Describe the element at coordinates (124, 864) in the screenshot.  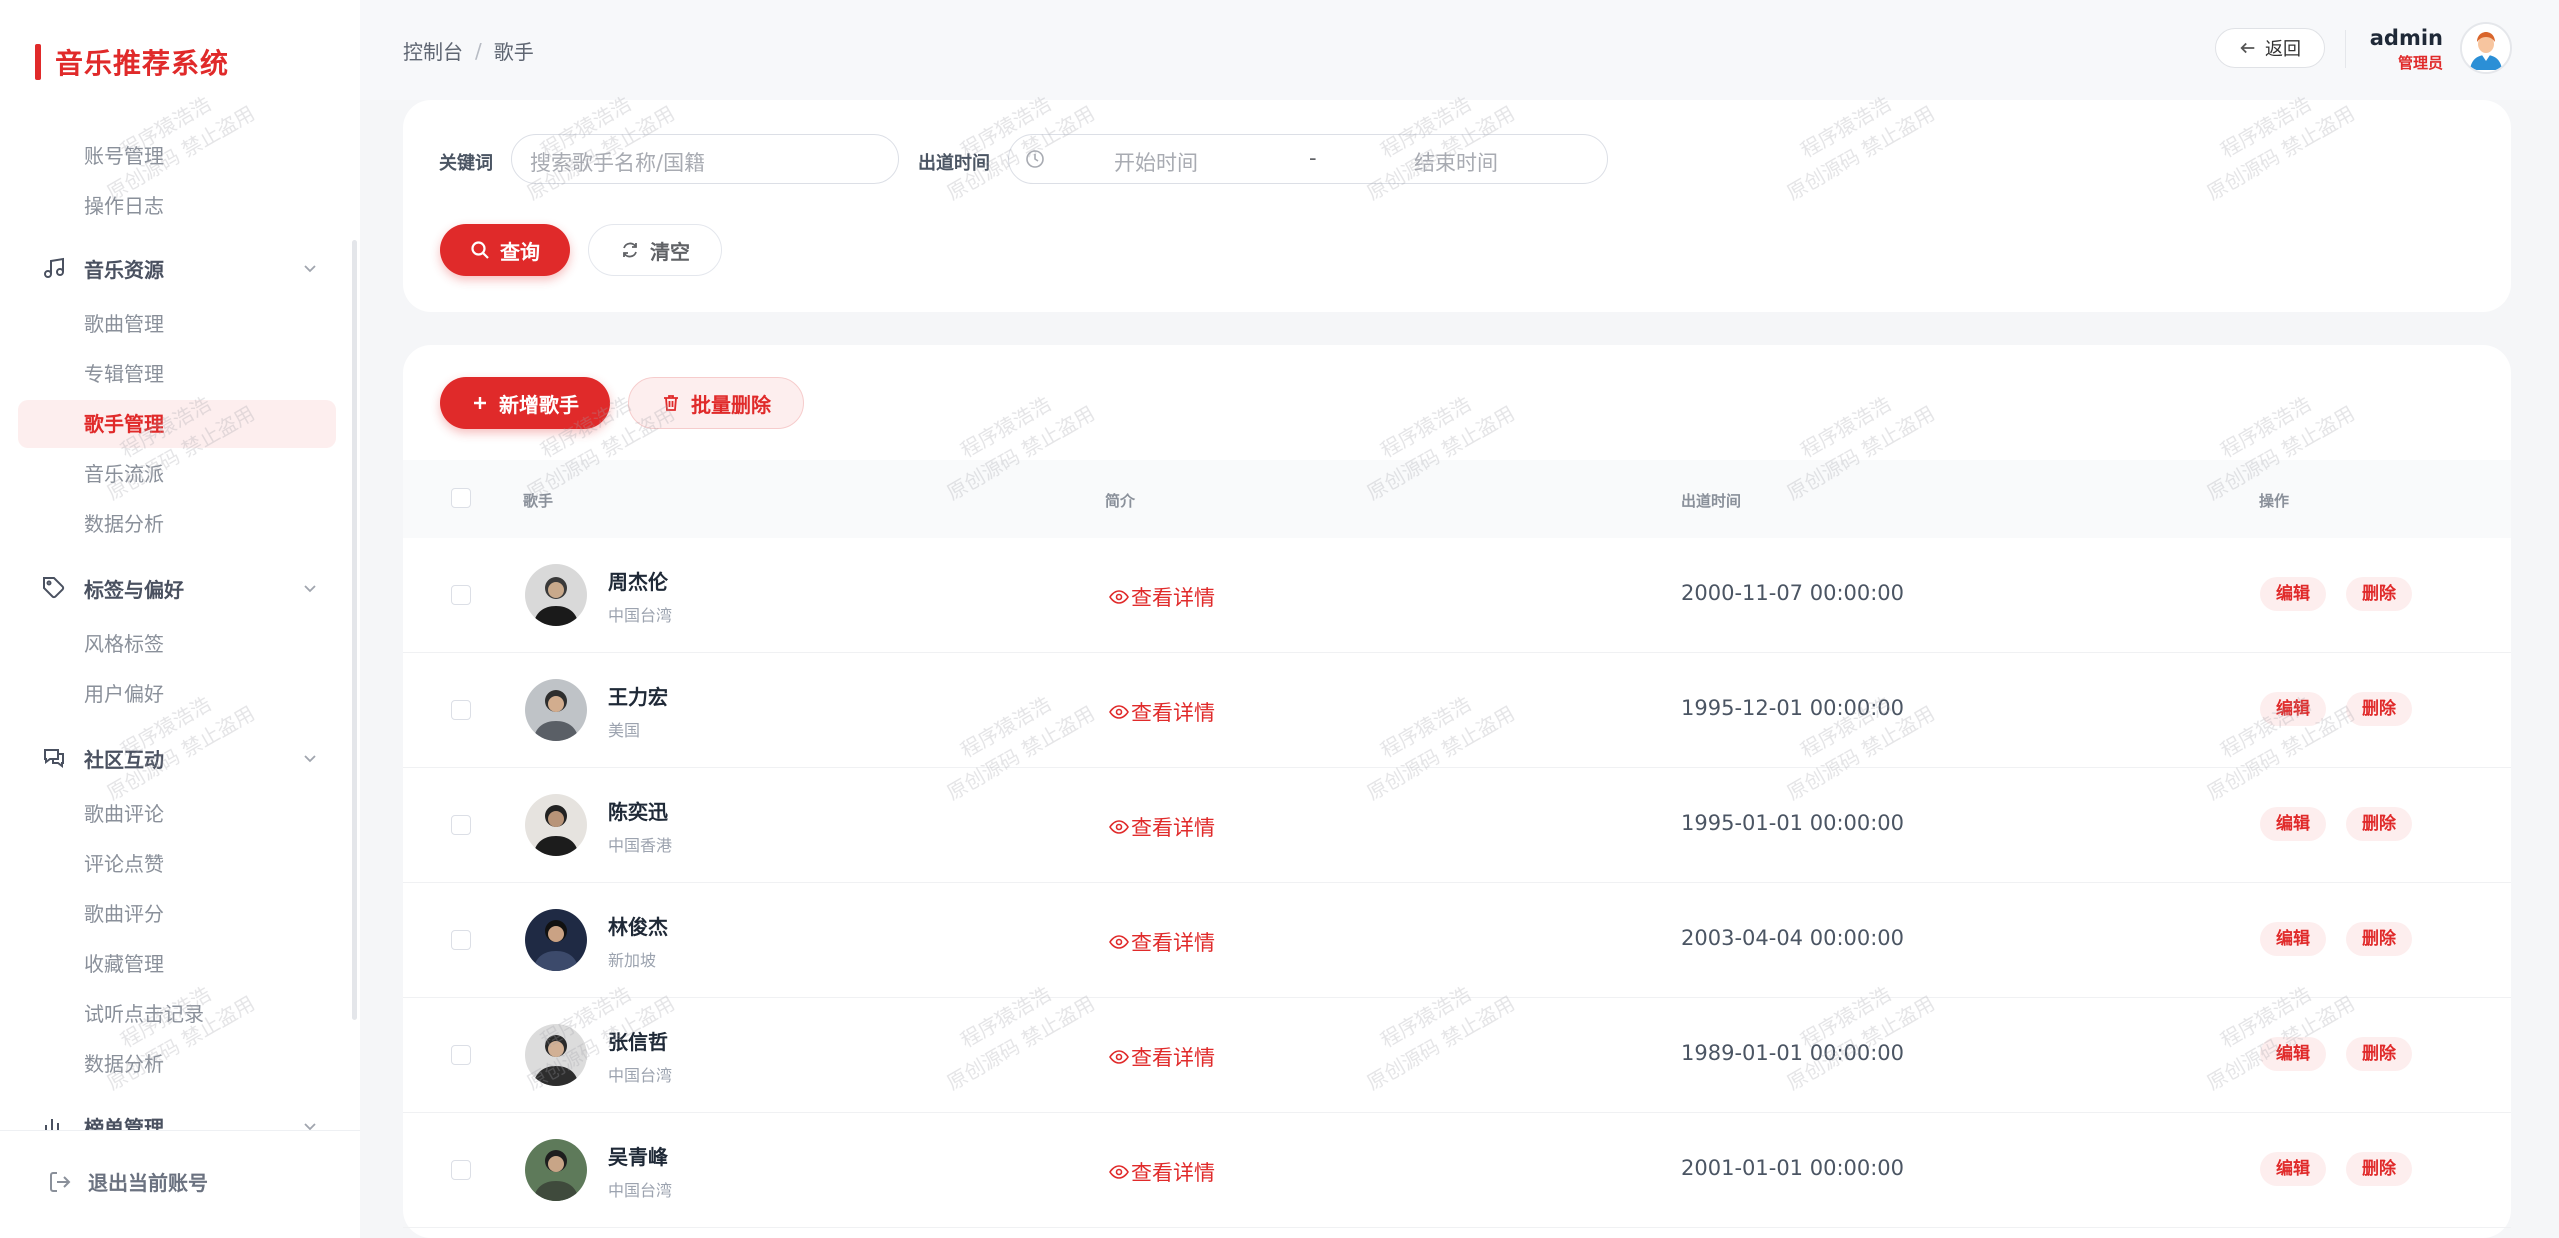
I see `sidebar-item-comment-likes: 评论点赞` at that location.